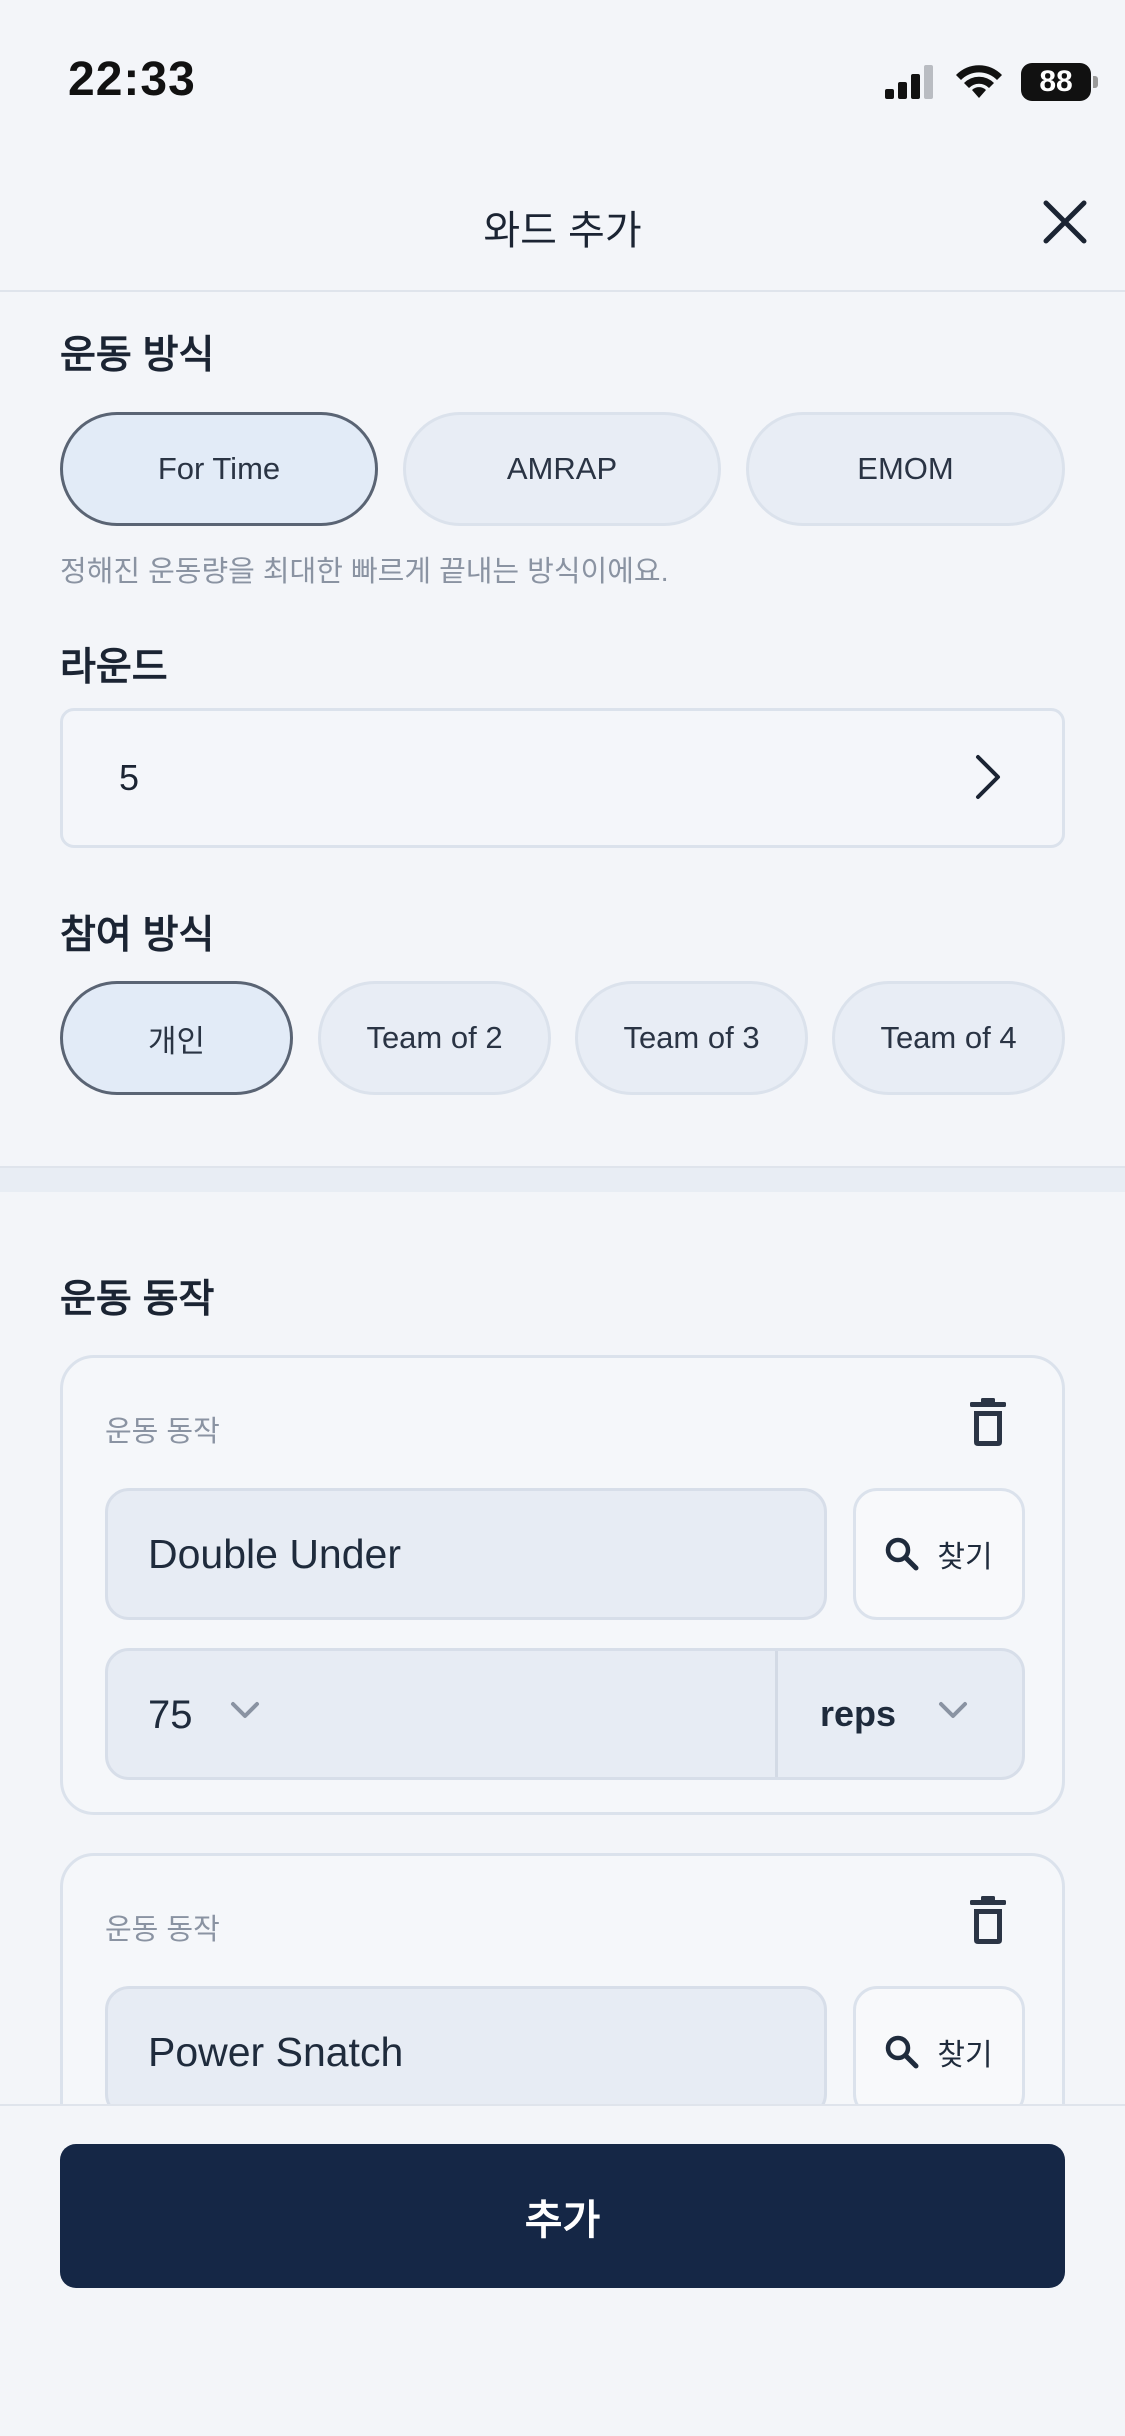 Image resolution: width=1125 pixels, height=2436 pixels. I want to click on quantity-select: 75, so click(443, 1714).